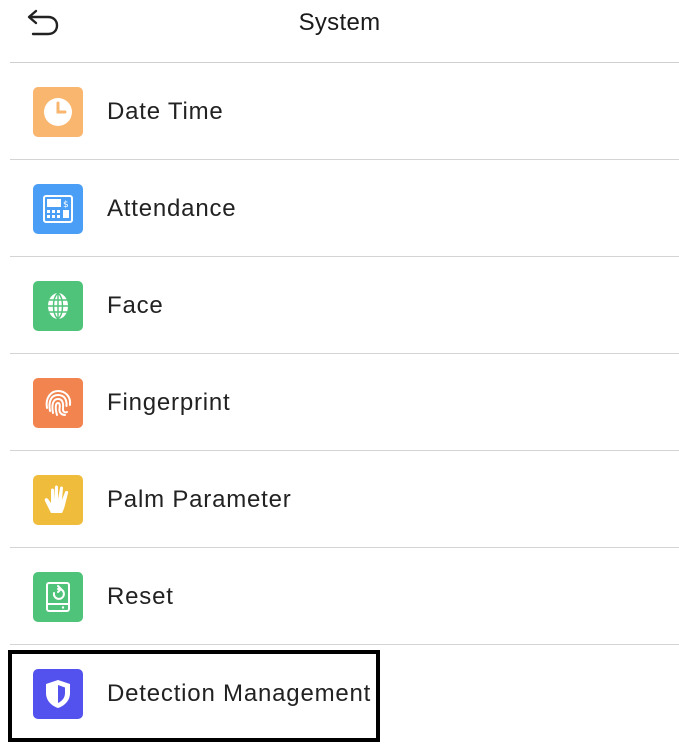  Describe the element at coordinates (58, 305) in the screenshot. I see `face-globe-icon` at that location.